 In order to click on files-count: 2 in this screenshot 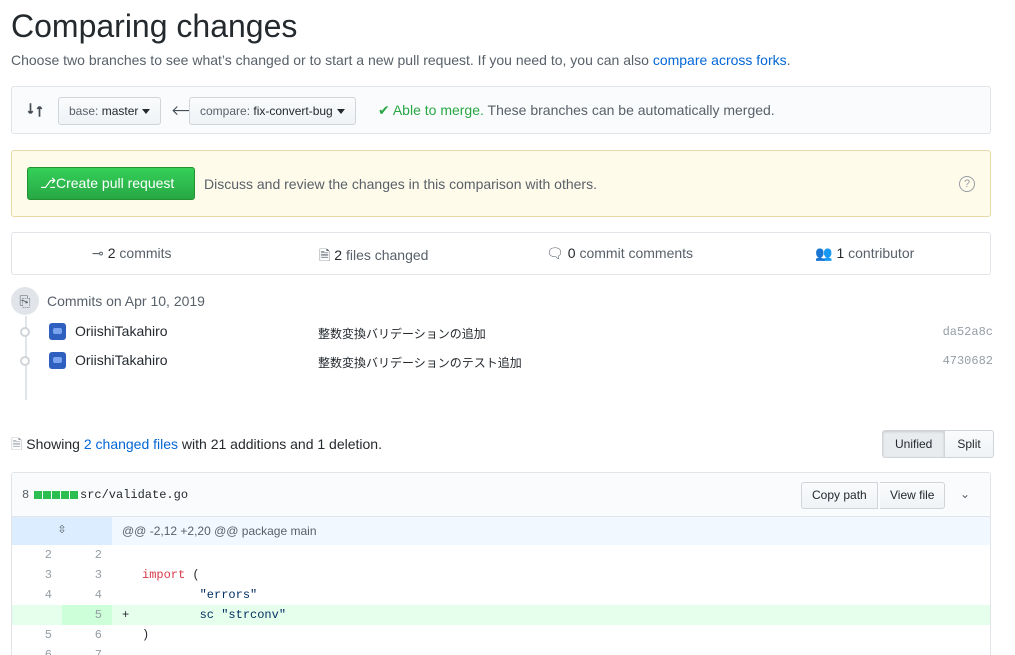, I will do `click(338, 255)`.